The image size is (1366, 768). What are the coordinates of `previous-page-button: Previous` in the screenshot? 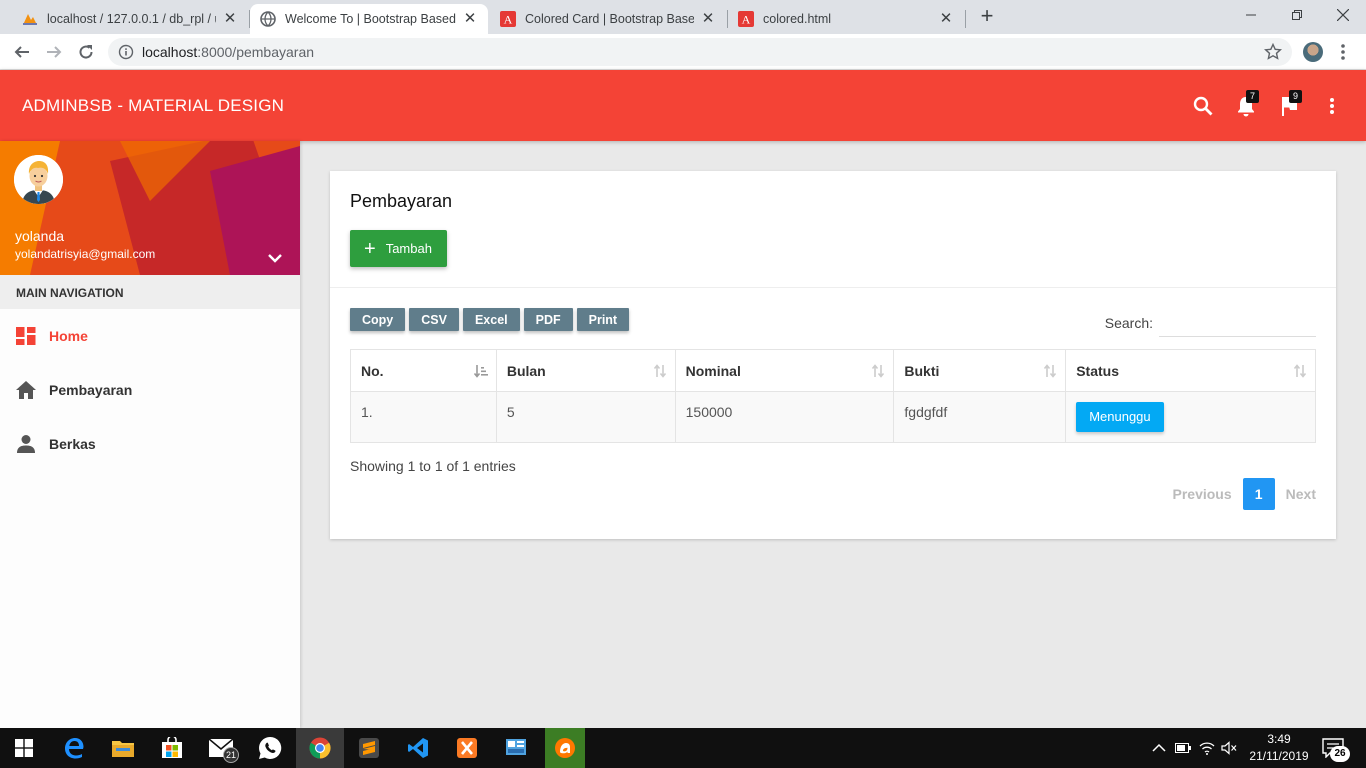 It's located at (1202, 494).